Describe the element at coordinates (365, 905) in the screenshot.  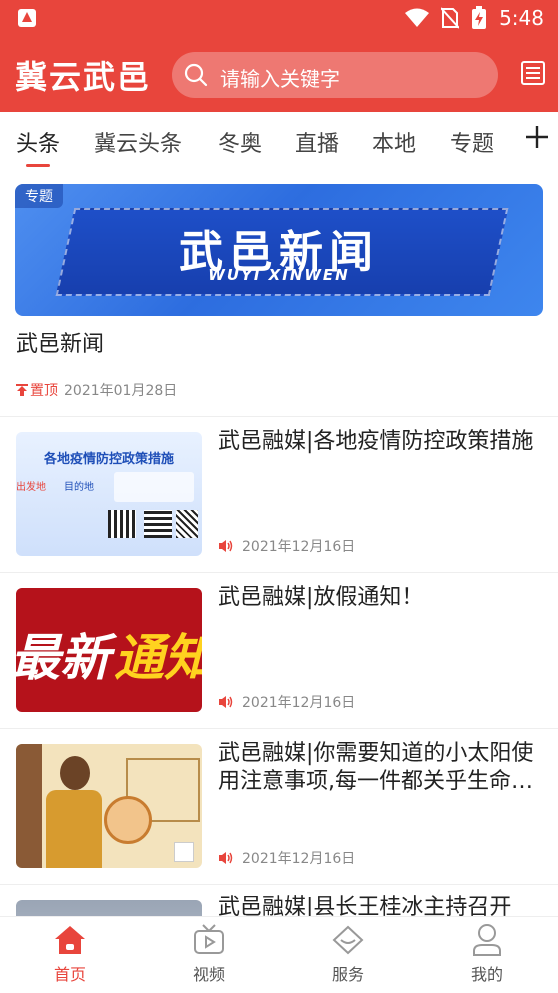
I see `article-title: 武邑融媒|县长王桂冰主持召开` at that location.